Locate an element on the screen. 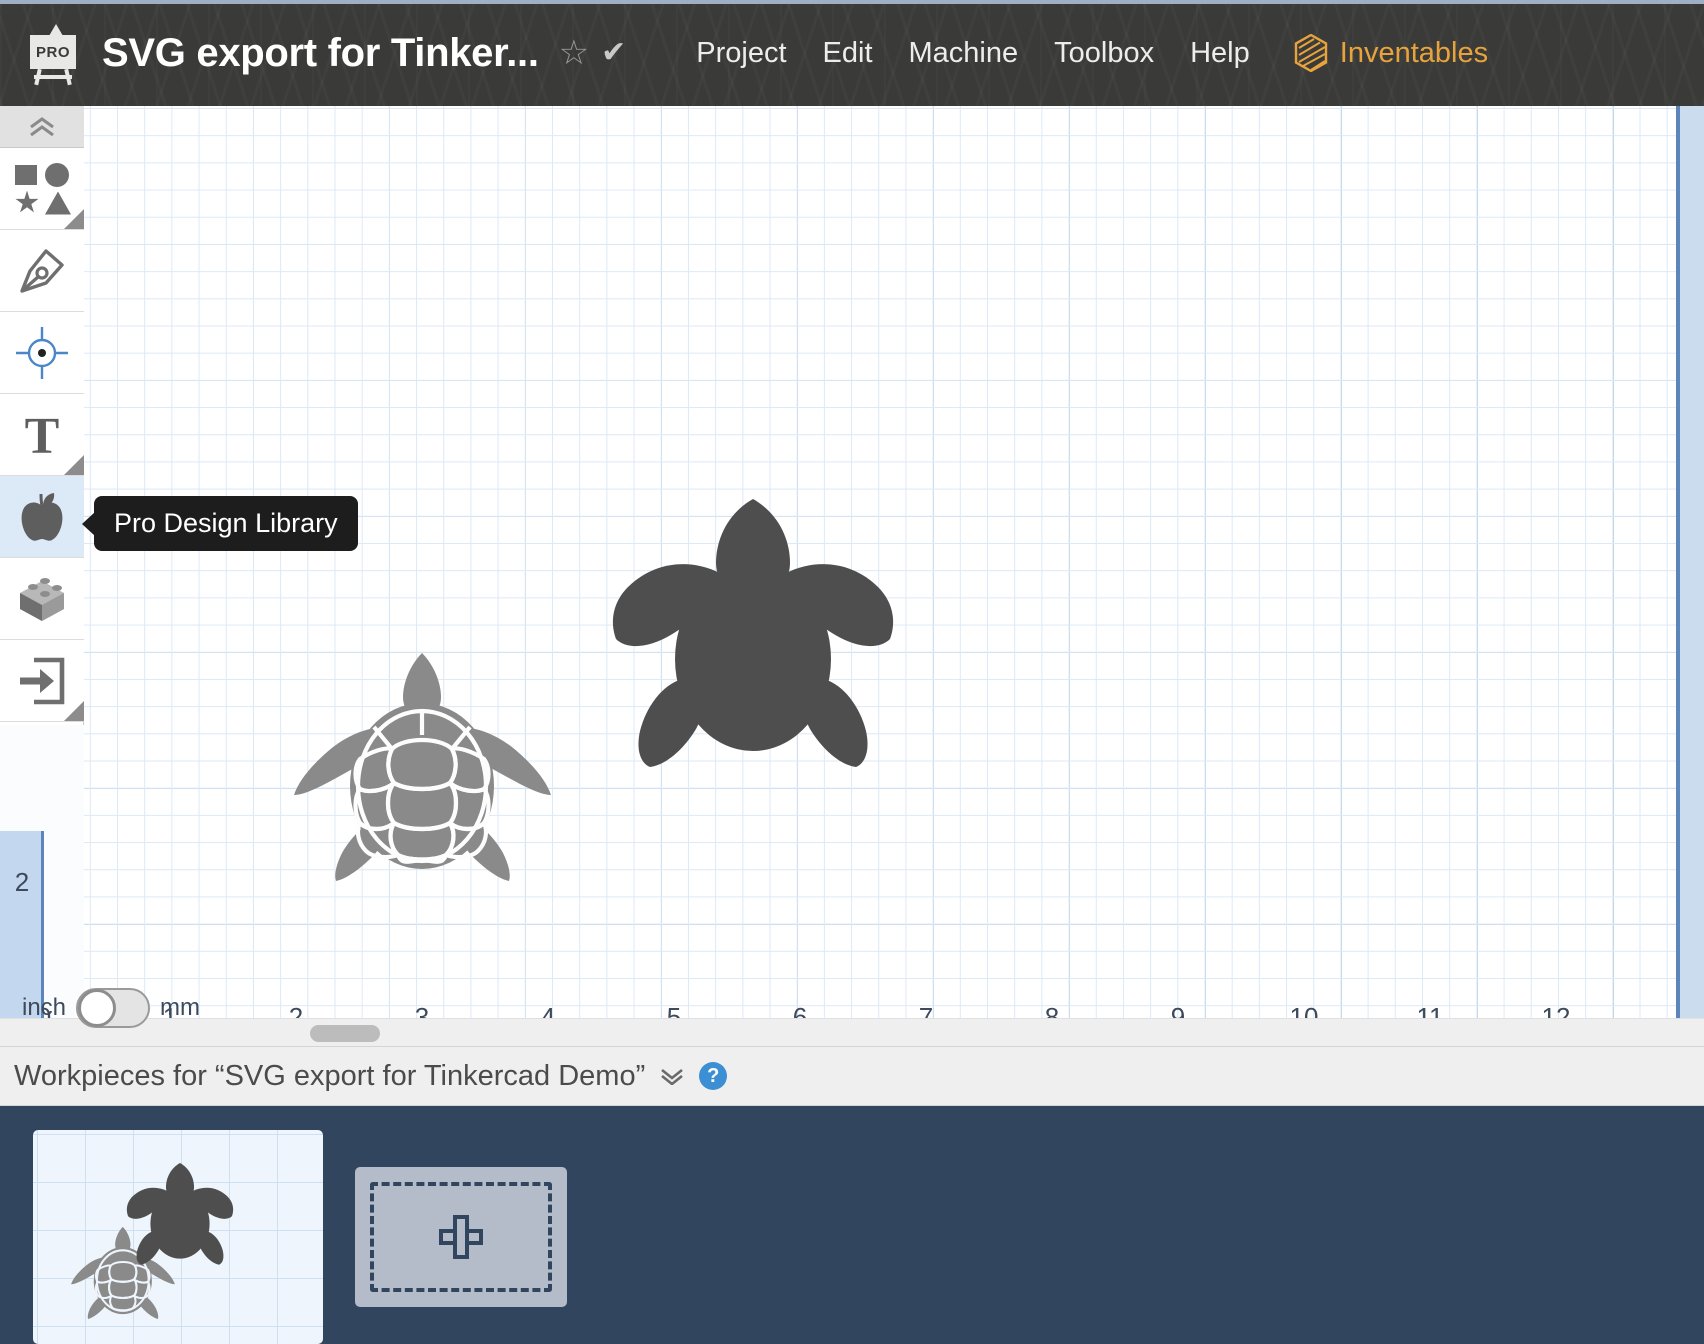 The height and width of the screenshot is (1344, 1704). tooltip: Pro Design Library is located at coordinates (226, 523).